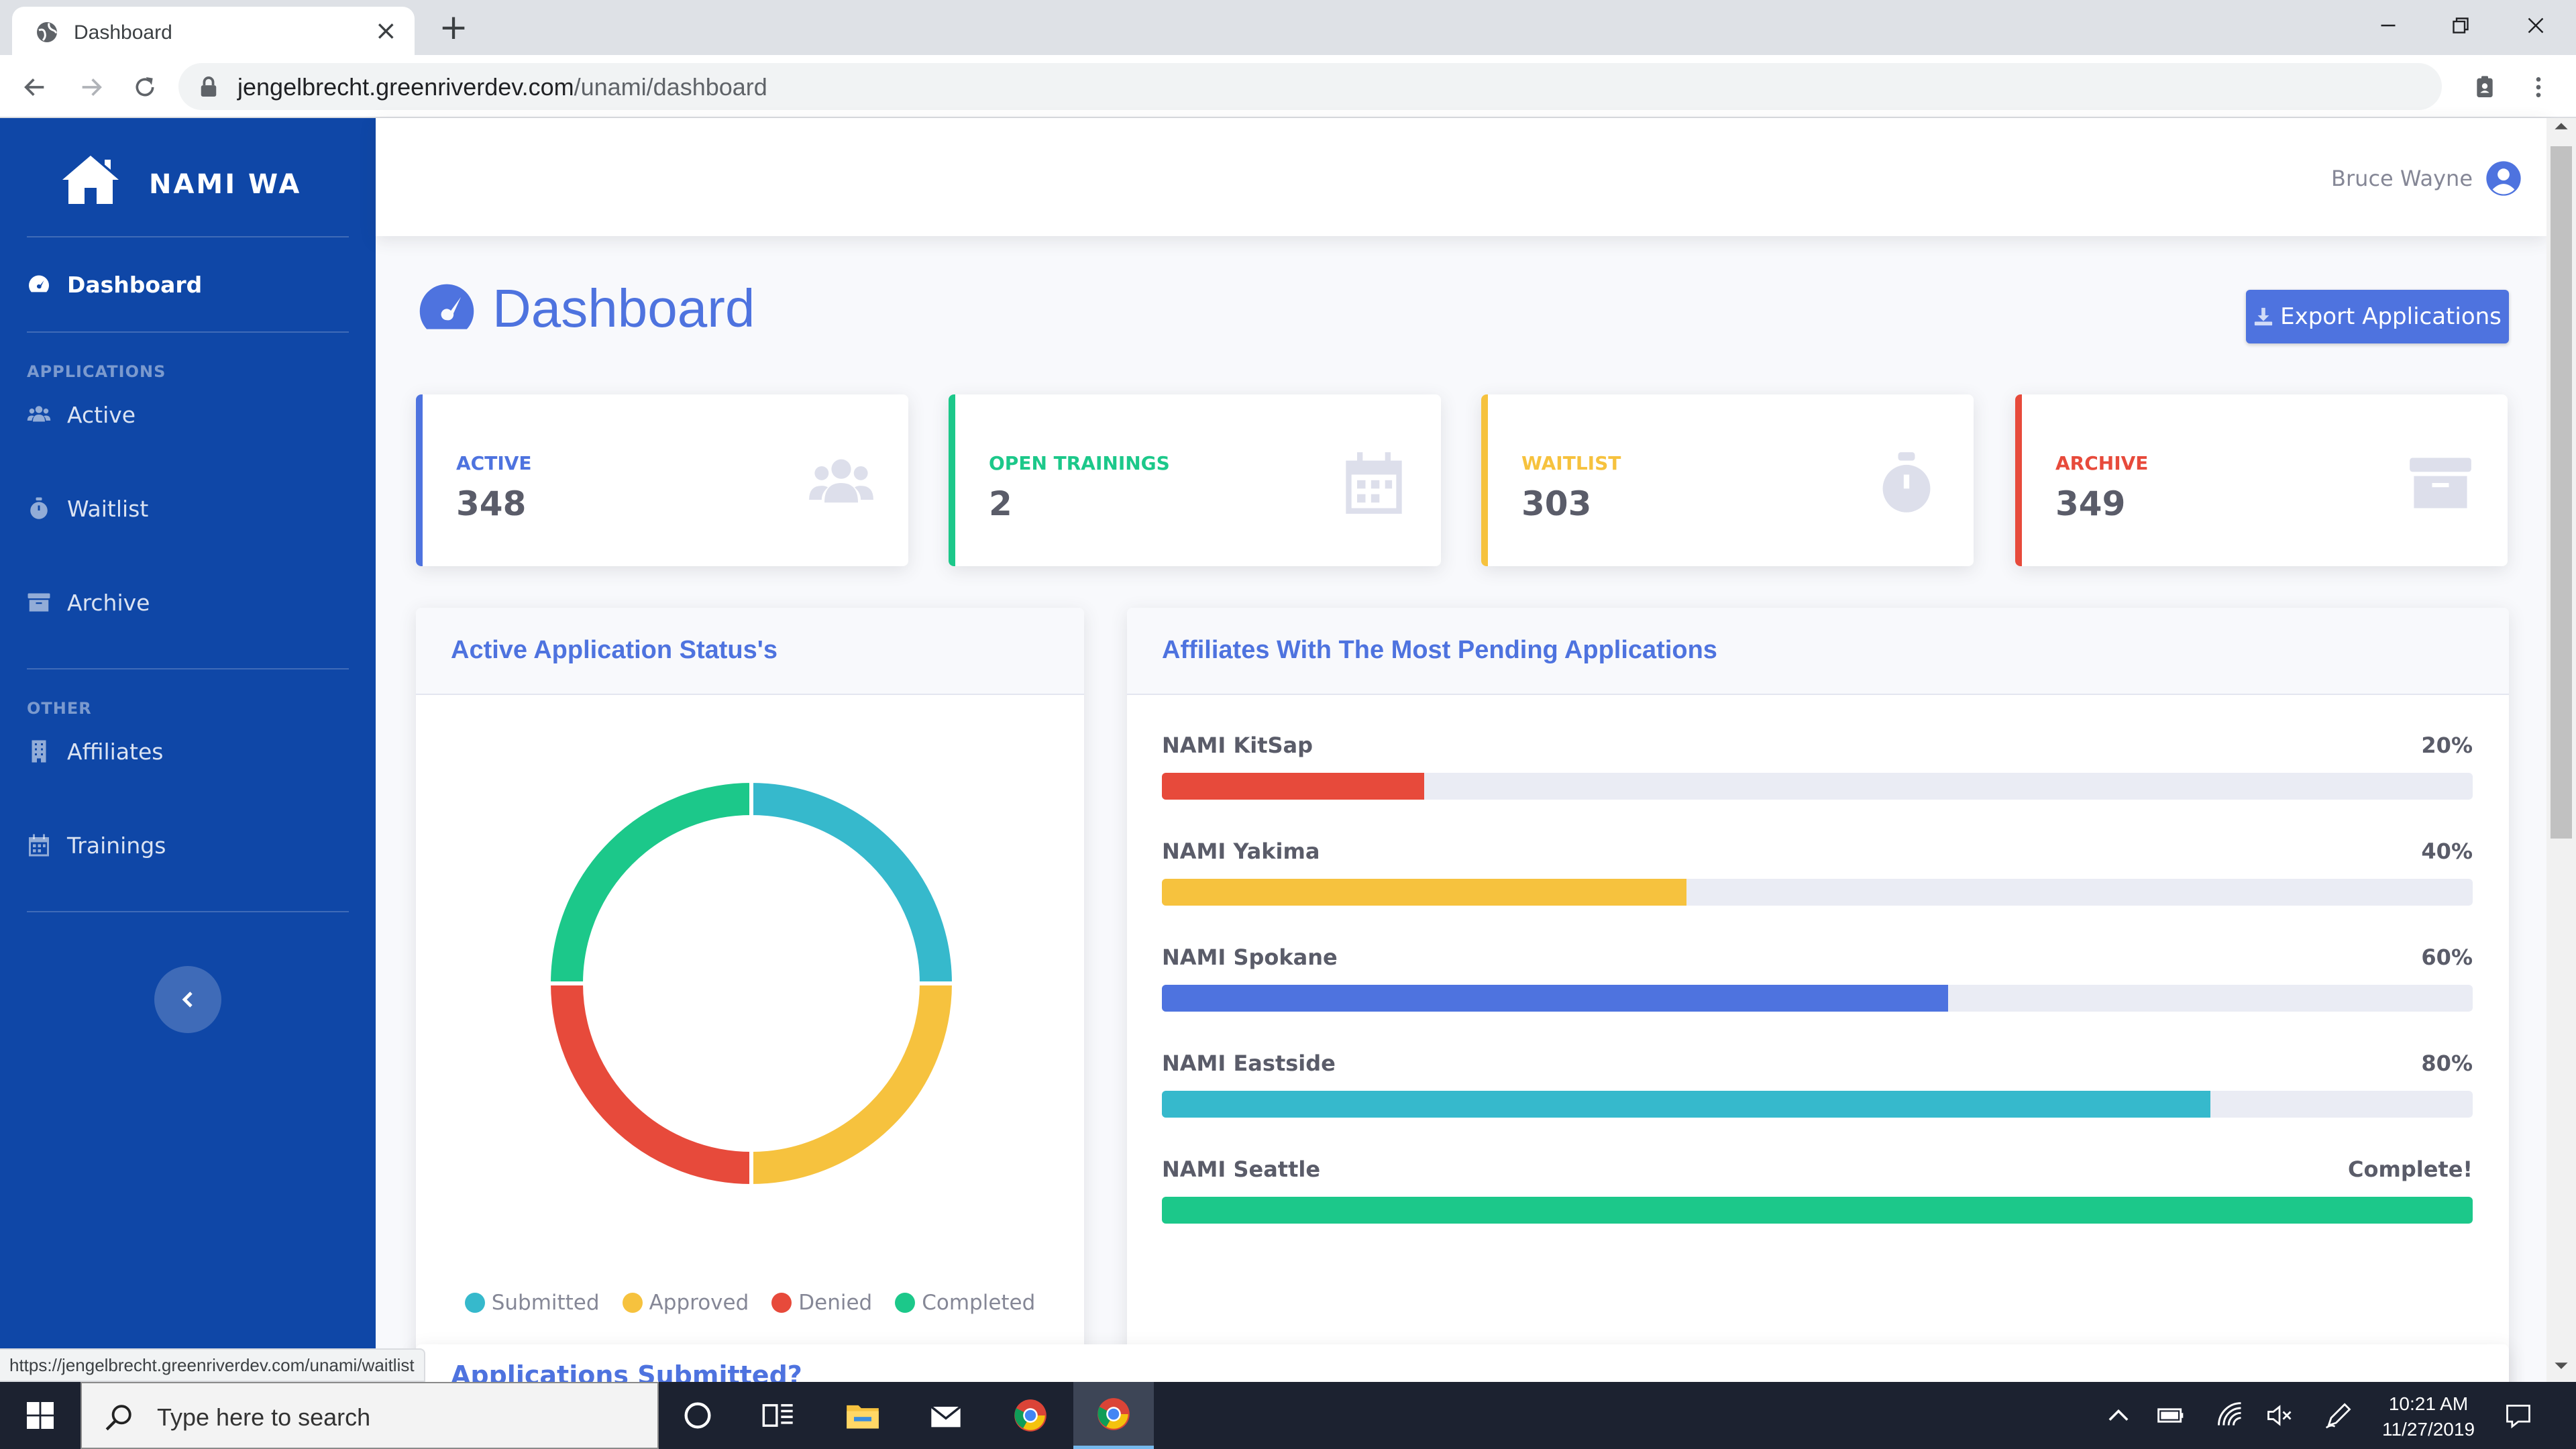 This screenshot has width=2576, height=1449. I want to click on battery-icon, so click(2171, 1415).